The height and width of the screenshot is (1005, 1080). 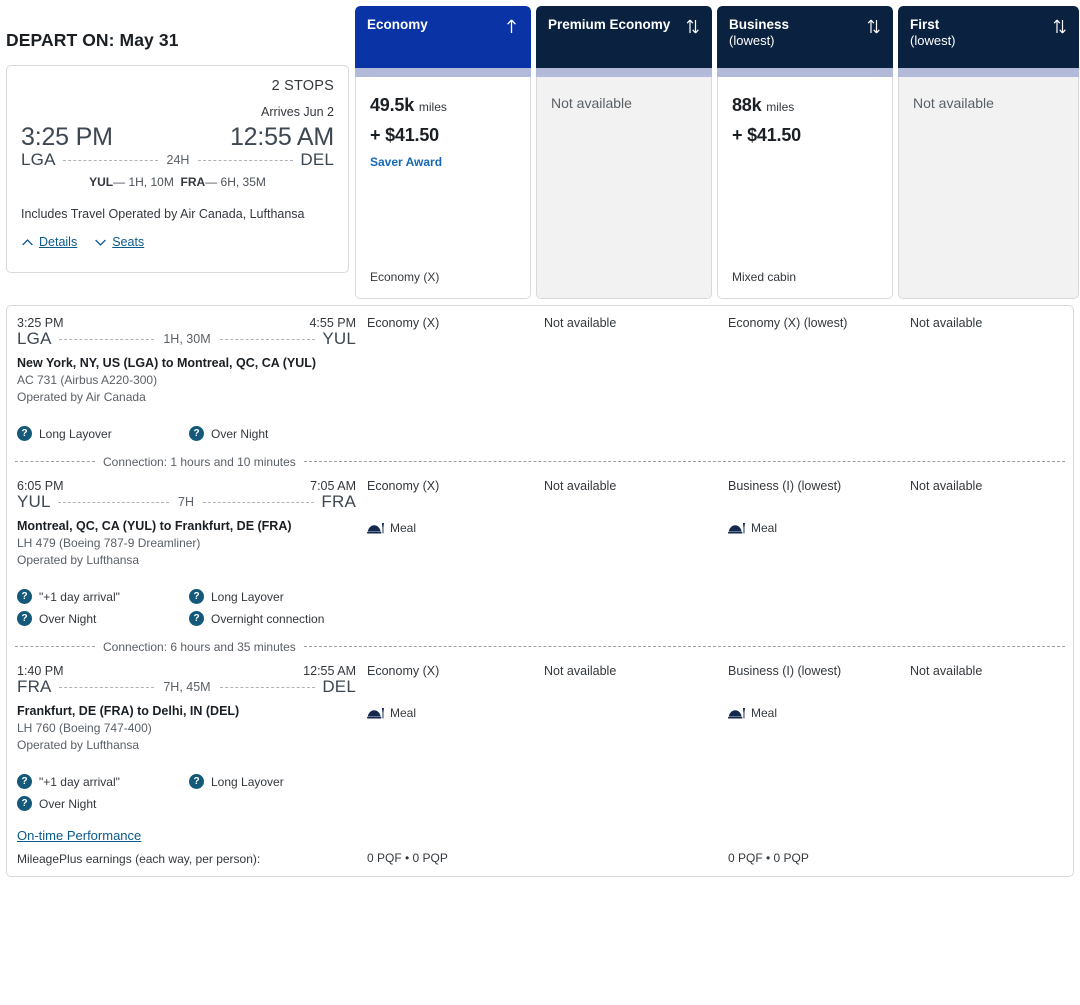 I want to click on details-toggle: Details, so click(x=49, y=242).